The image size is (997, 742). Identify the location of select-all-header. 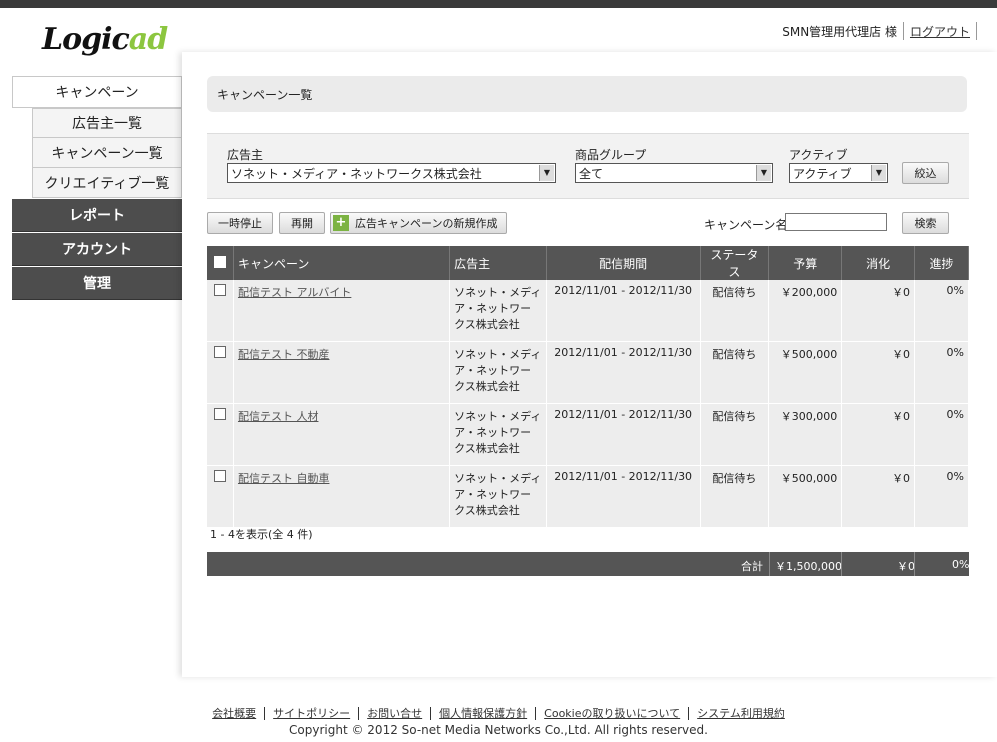
(220, 263).